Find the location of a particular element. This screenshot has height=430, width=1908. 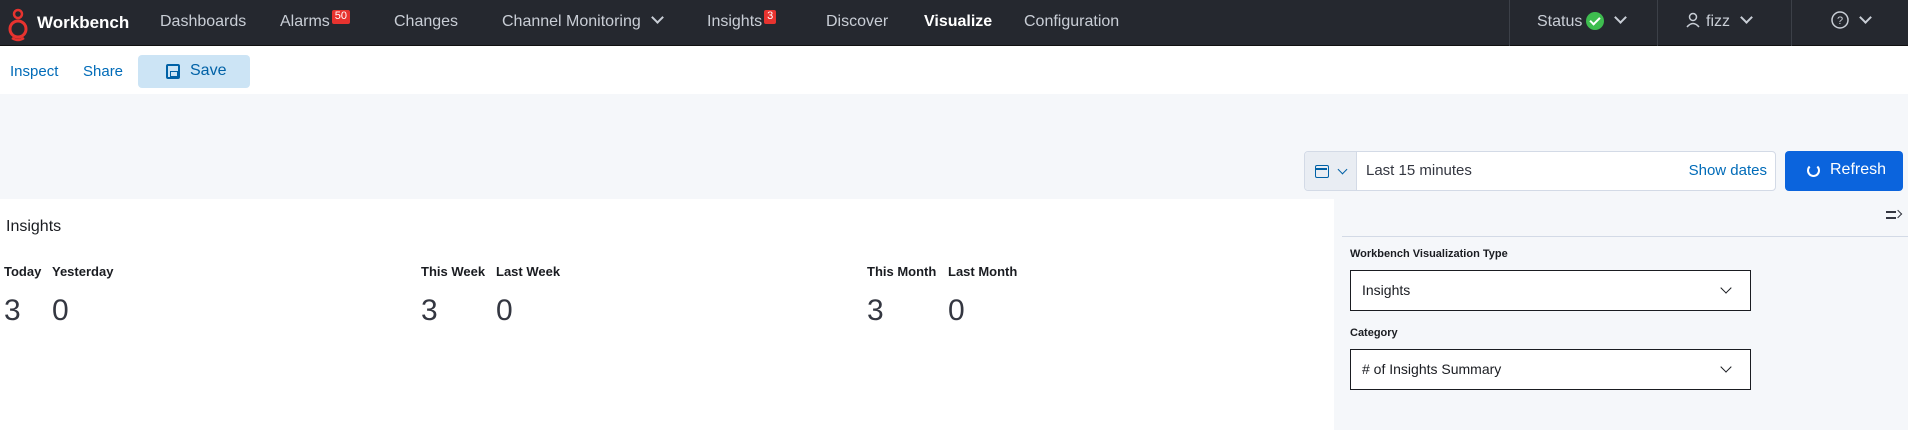

metric-value-last-month: 0 is located at coordinates (956, 310).